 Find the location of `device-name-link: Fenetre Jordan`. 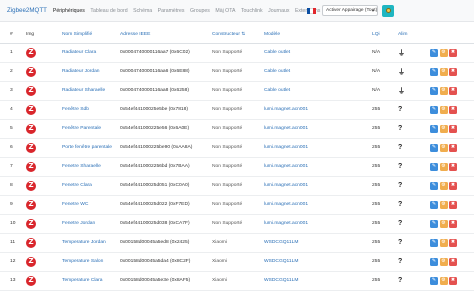

device-name-link: Fenetre Jordan is located at coordinates (91, 224).